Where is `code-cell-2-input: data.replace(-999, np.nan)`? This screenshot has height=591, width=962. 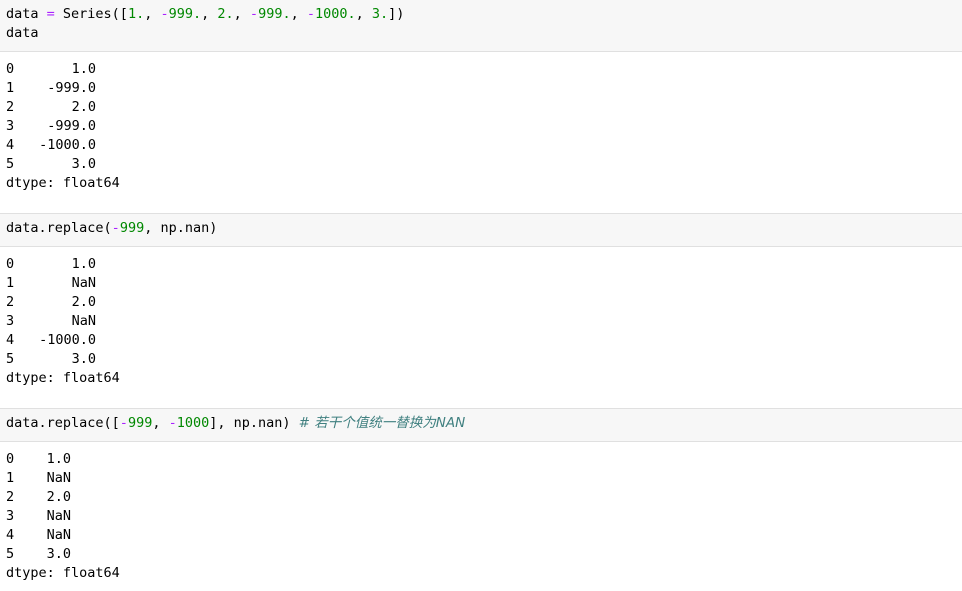 code-cell-2-input: data.replace(-999, np.nan) is located at coordinates (481, 230).